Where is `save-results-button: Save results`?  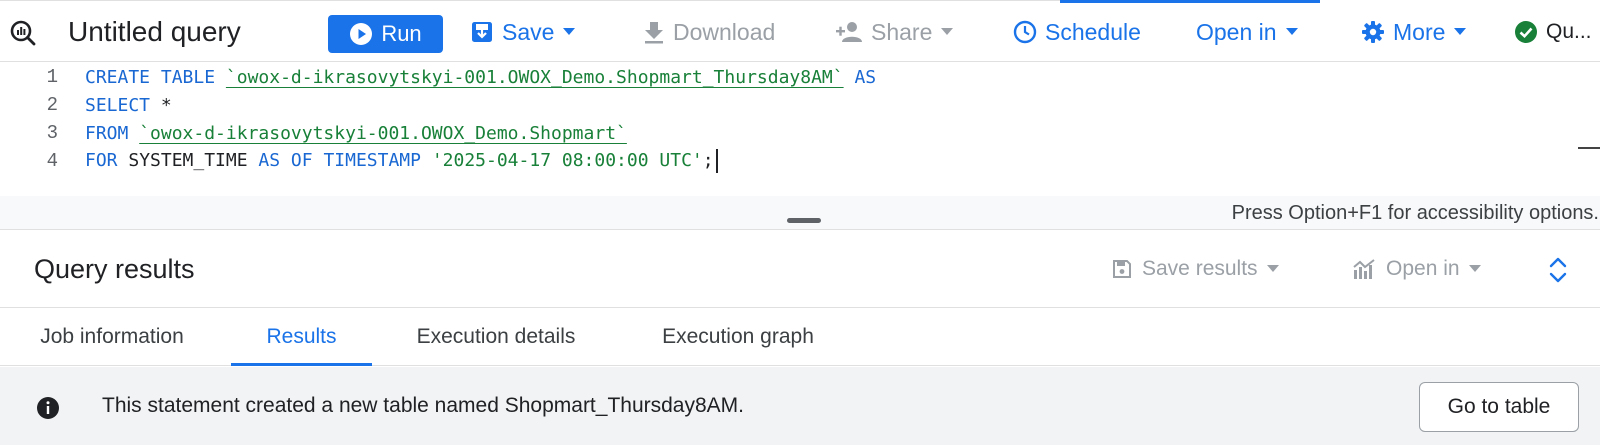
save-results-button: Save results is located at coordinates (1195, 269).